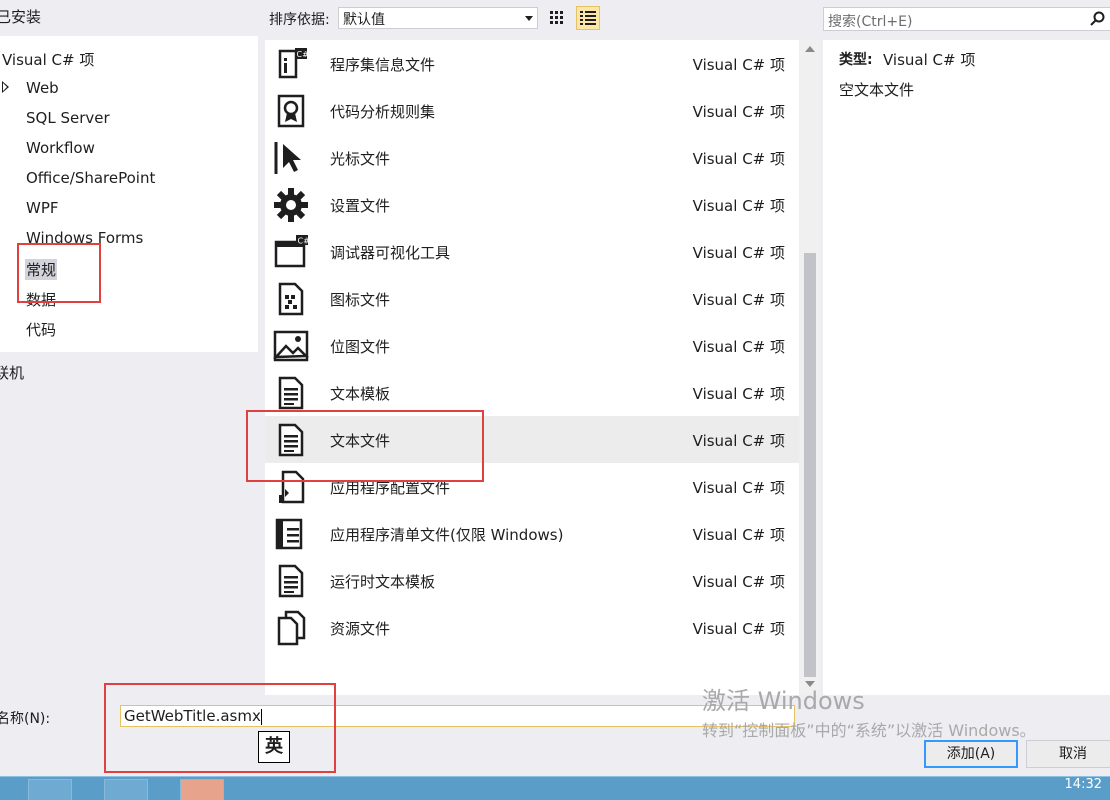  Describe the element at coordinates (856, 60) in the screenshot. I see `type-label: 类型:` at that location.